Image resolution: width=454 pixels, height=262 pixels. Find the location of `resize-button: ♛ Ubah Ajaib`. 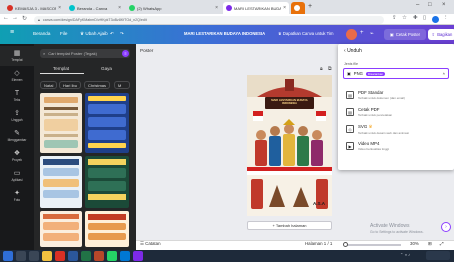

resize-button: ♛ Ubah Ajaib is located at coordinates (94, 34).